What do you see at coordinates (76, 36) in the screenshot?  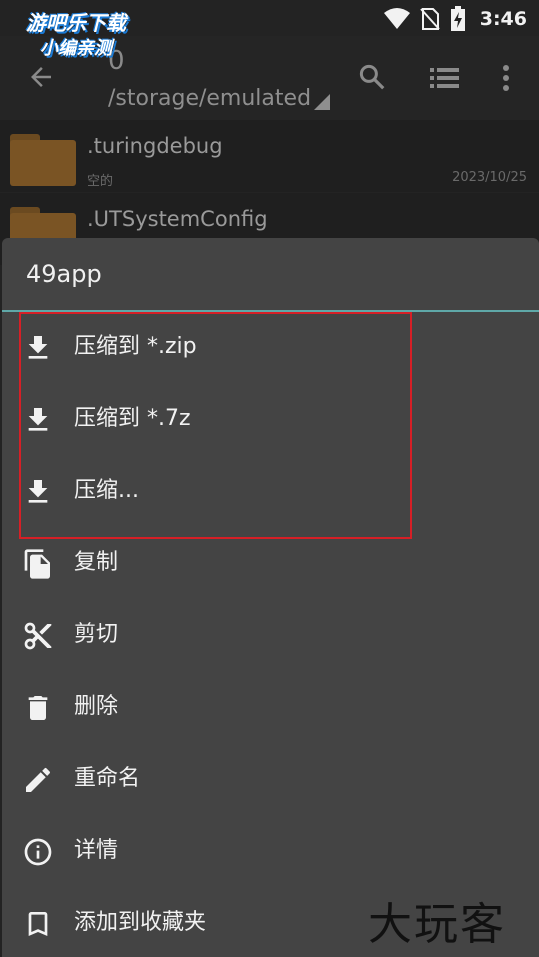 I see `watermark-logo-top: 游吧乐下载 小编亲测` at bounding box center [76, 36].